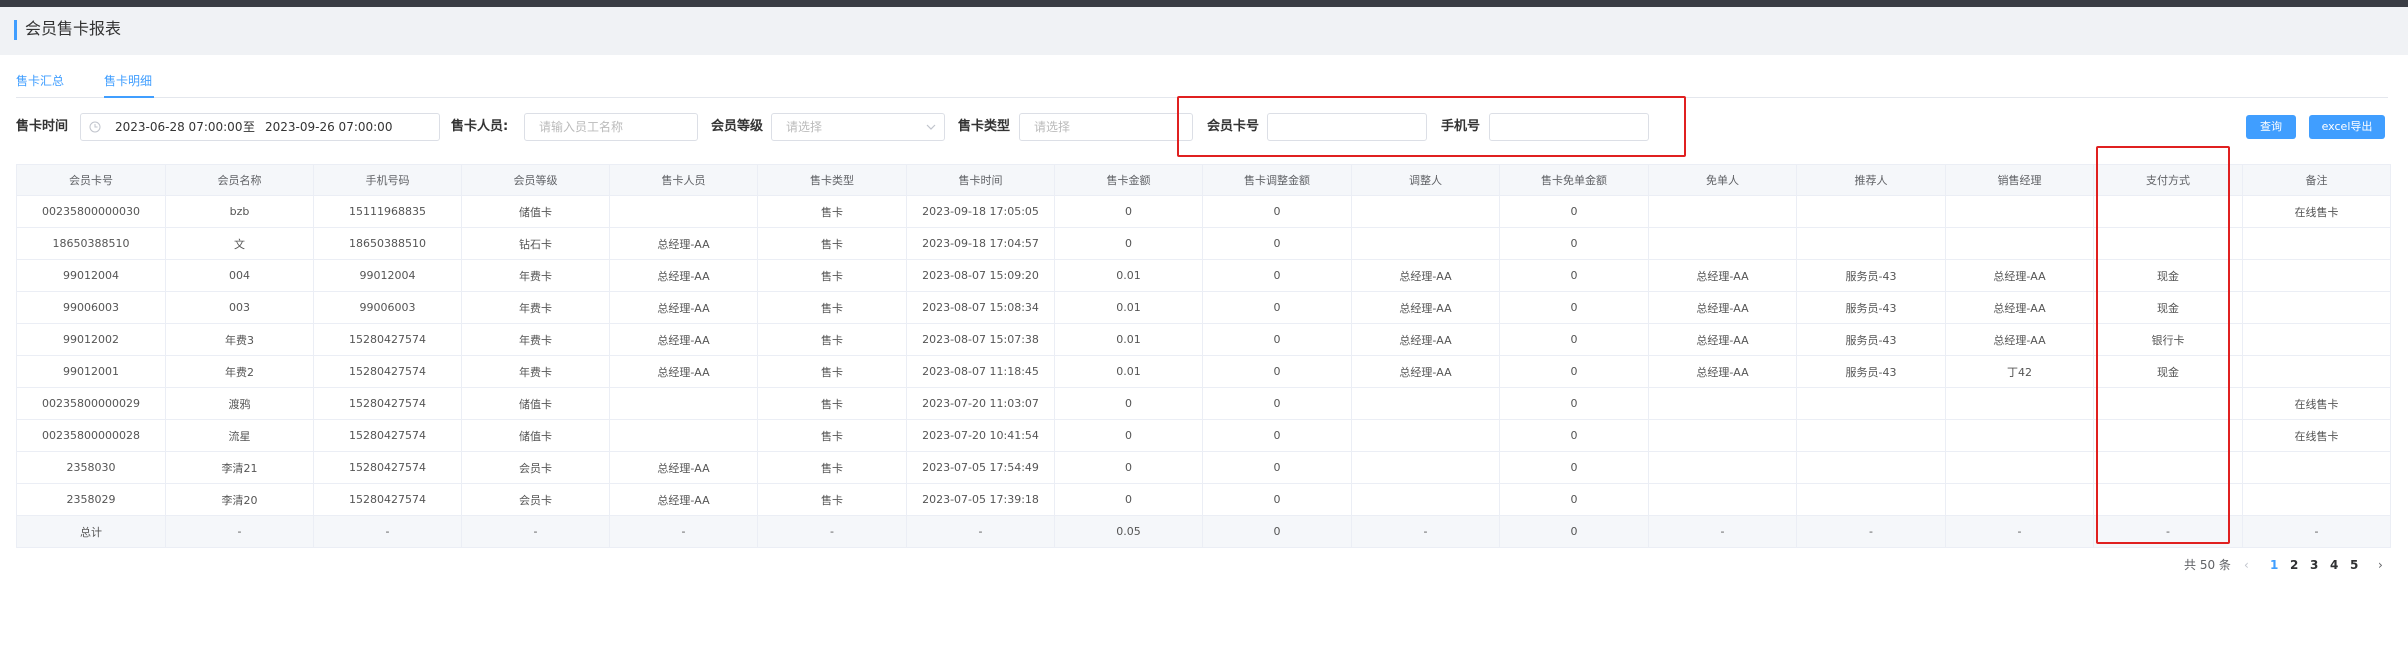  What do you see at coordinates (832, 180) in the screenshot?
I see `column-header: 售卡类型` at bounding box center [832, 180].